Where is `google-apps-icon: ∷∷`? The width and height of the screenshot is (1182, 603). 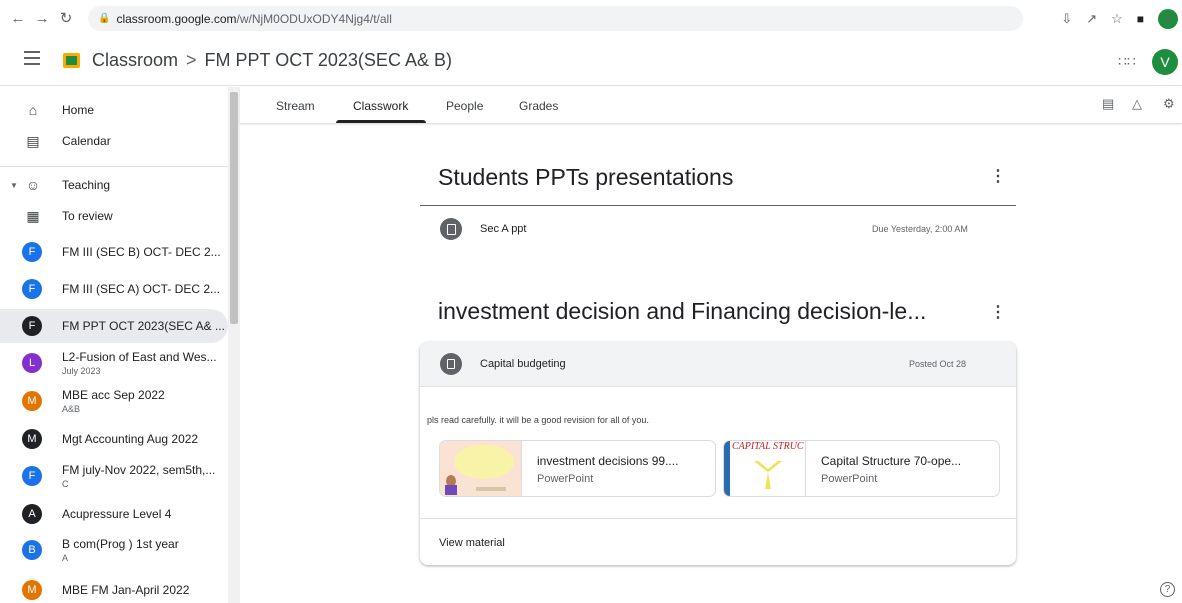 google-apps-icon: ∷∷ is located at coordinates (1127, 61).